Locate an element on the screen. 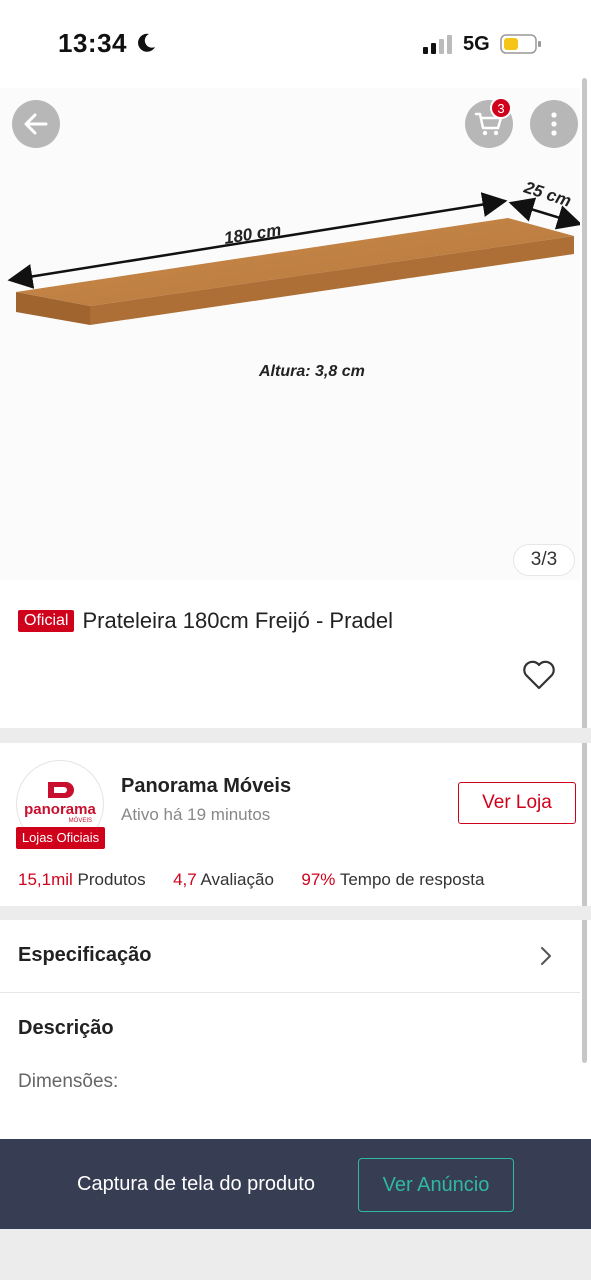 The height and width of the screenshot is (1280, 591). back-button is located at coordinates (36, 124).